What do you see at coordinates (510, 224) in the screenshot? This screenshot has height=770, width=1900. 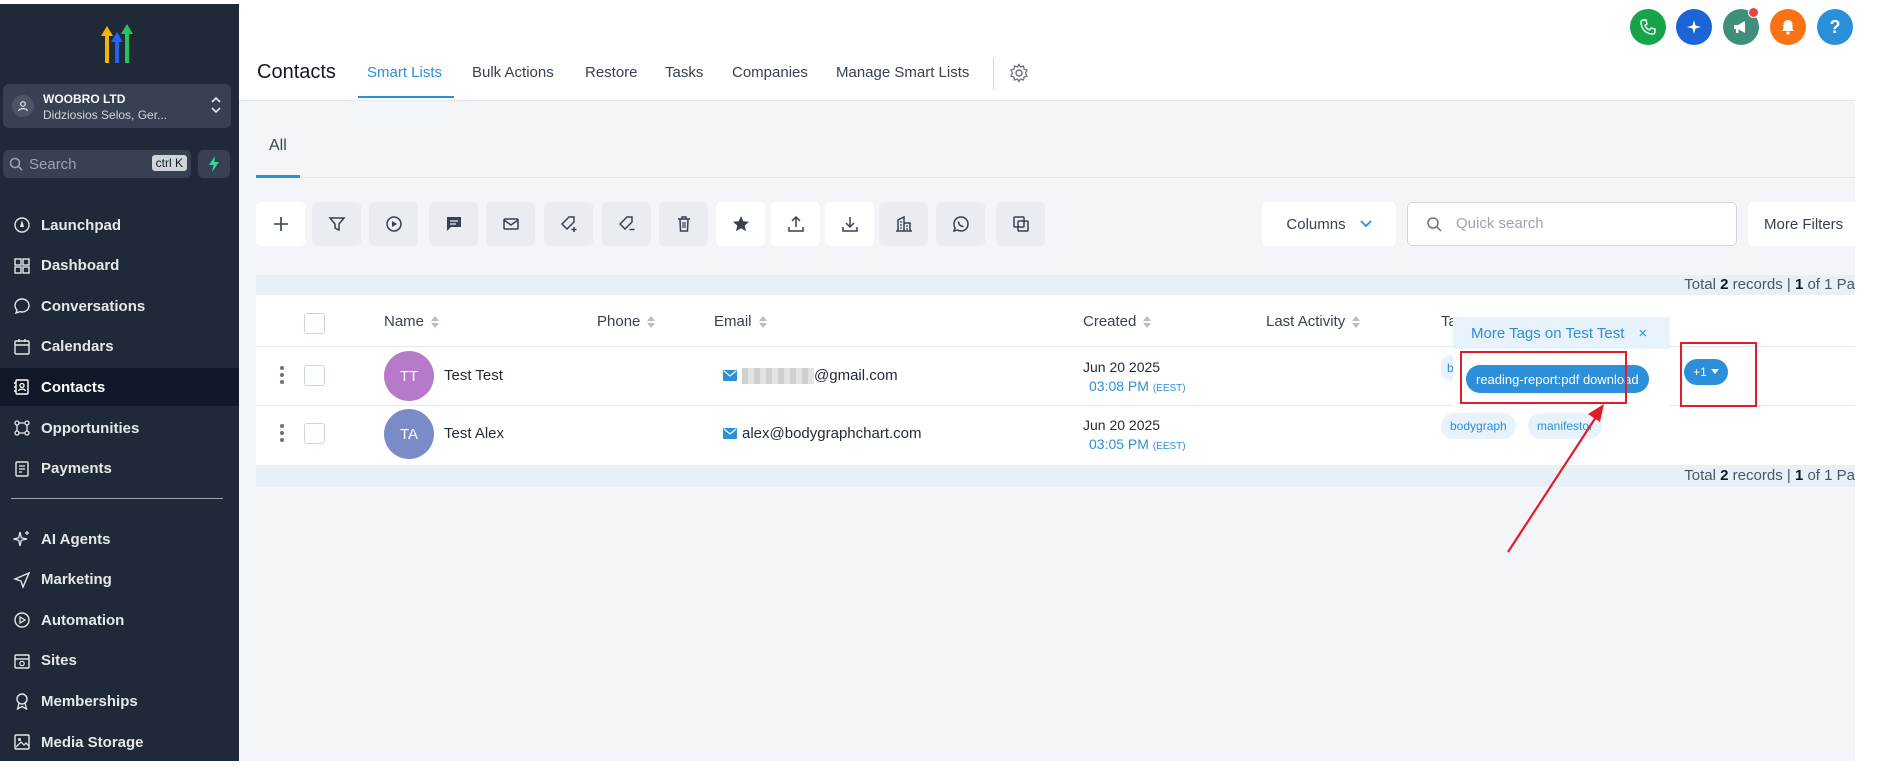 I see `send-email-button` at bounding box center [510, 224].